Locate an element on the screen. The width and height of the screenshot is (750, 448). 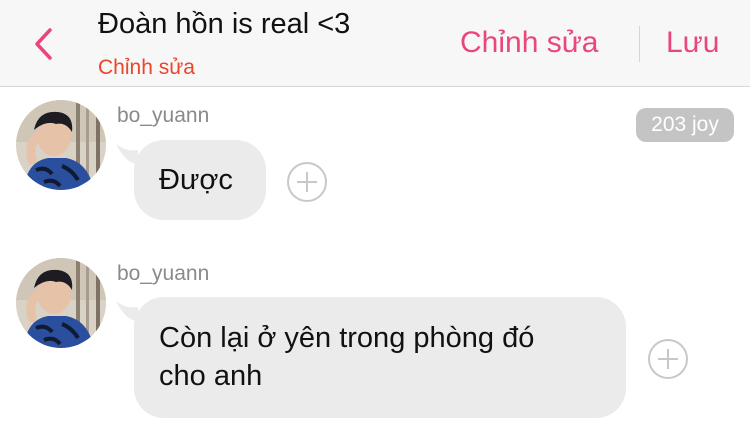
back-button is located at coordinates (45, 44).